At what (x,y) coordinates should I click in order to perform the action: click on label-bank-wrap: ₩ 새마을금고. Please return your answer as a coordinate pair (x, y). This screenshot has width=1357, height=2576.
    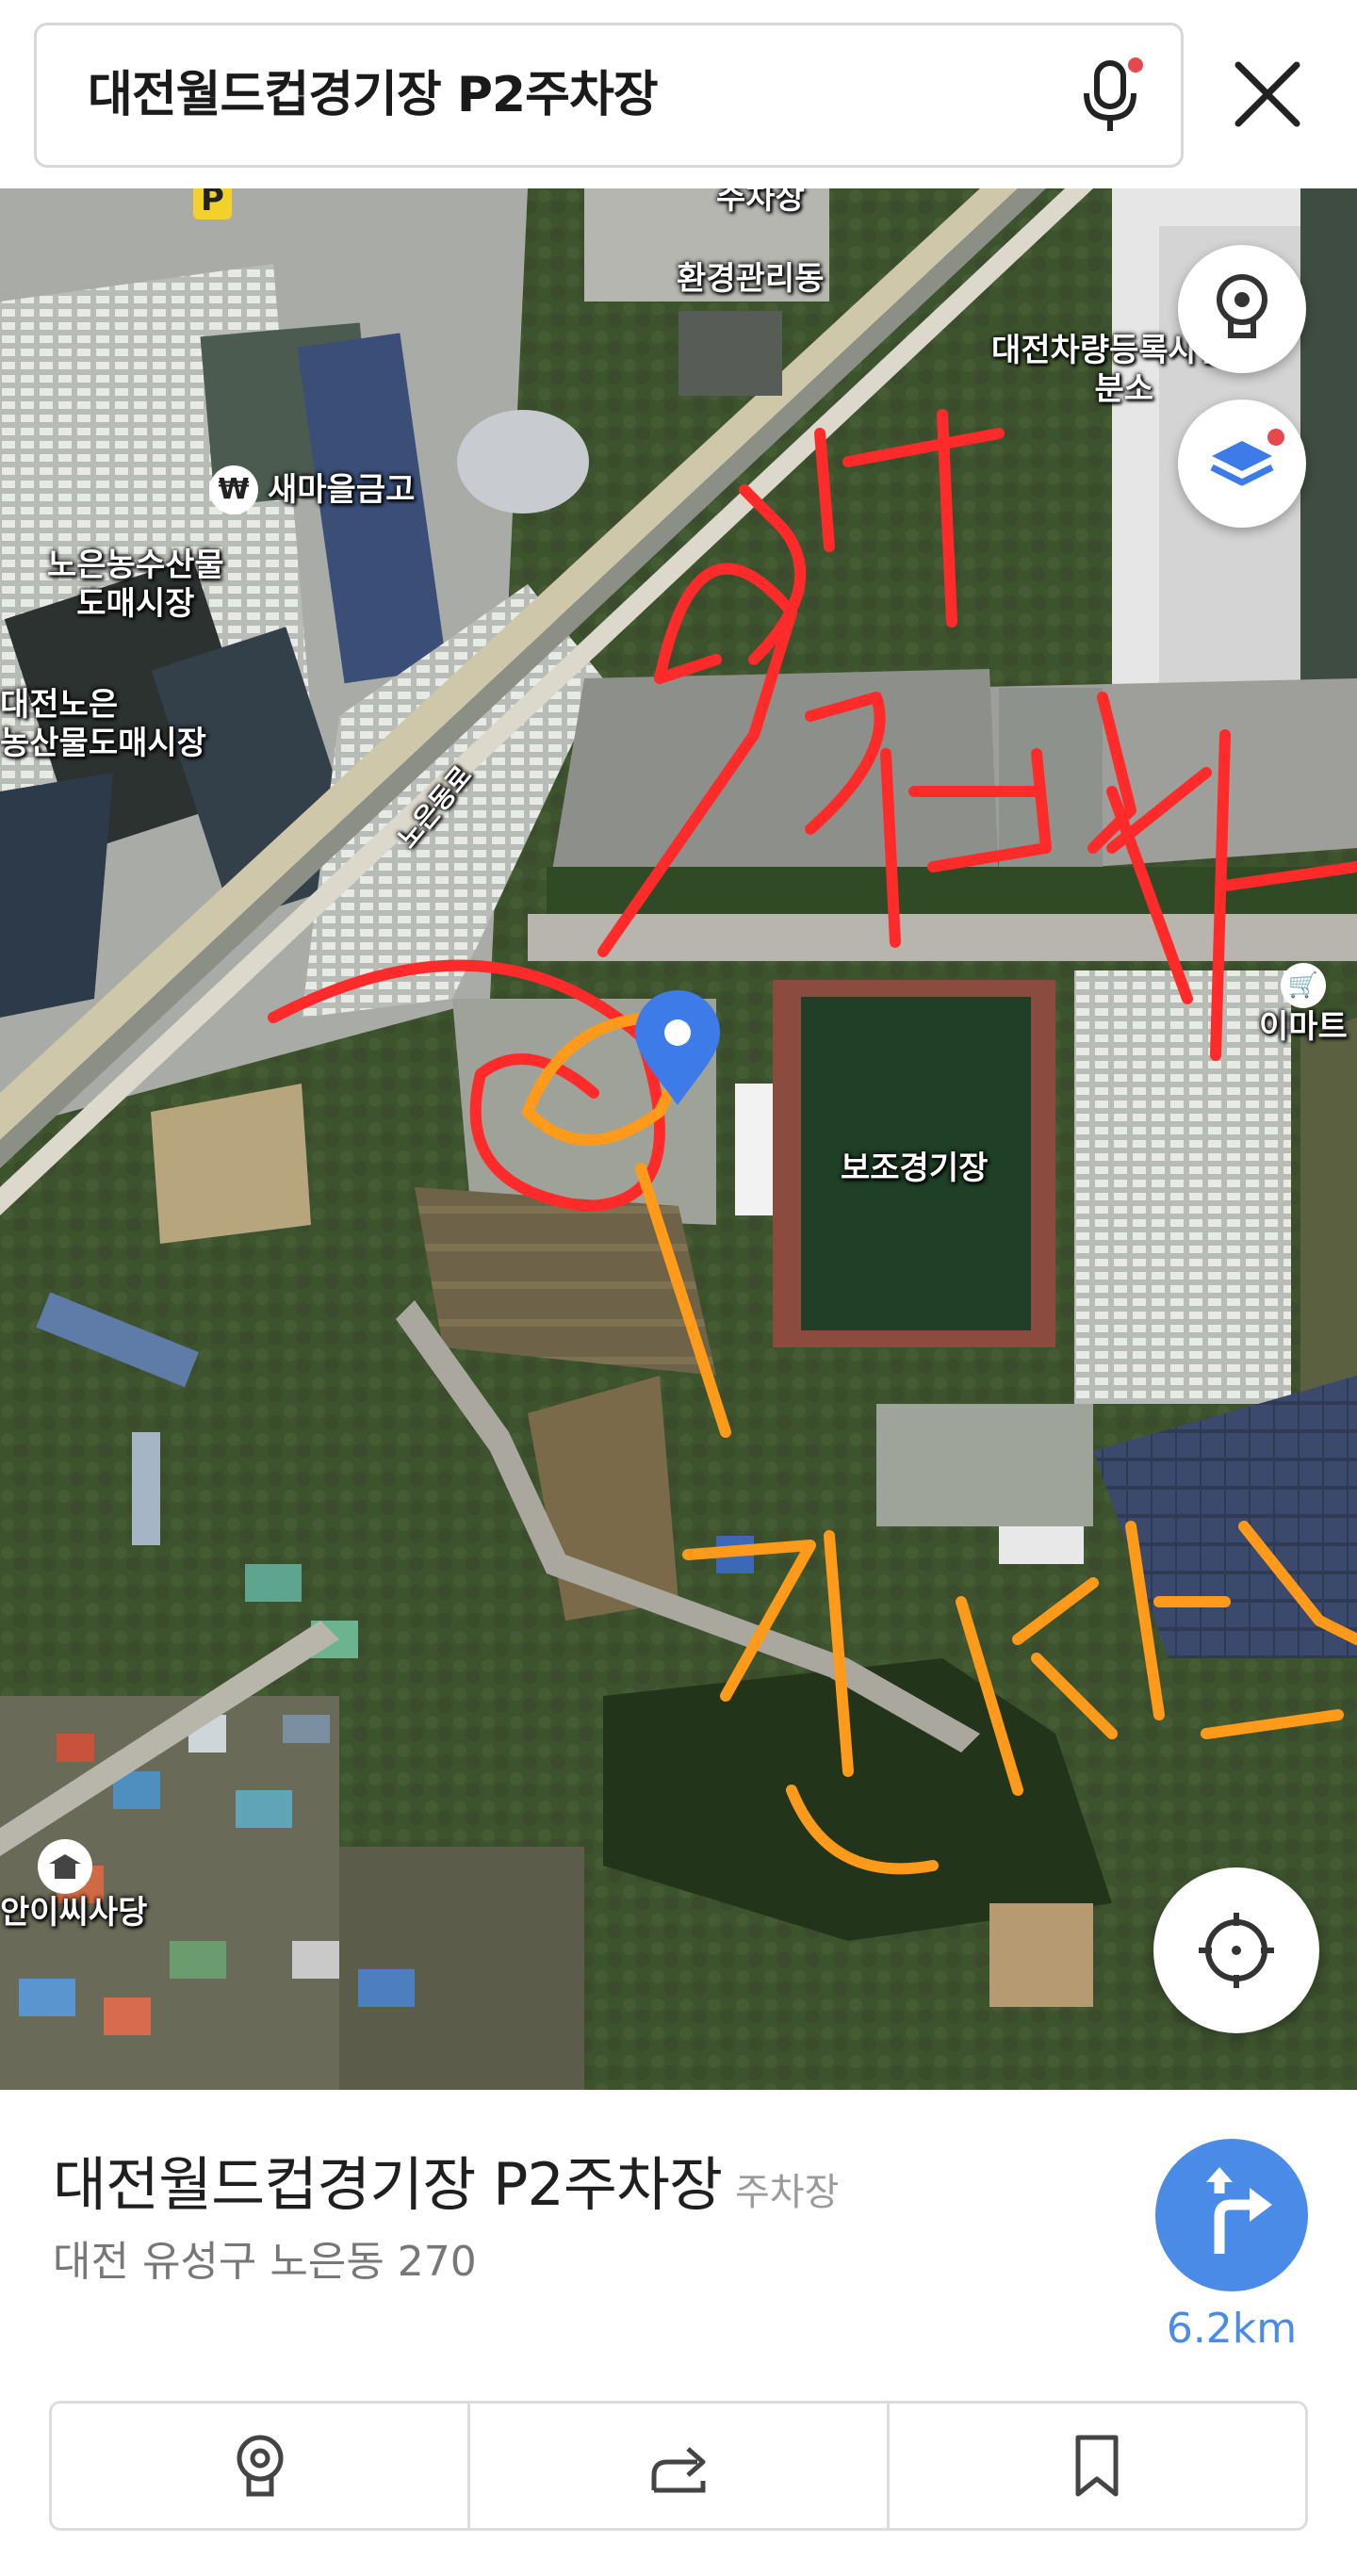
    Looking at the image, I should click on (312, 489).